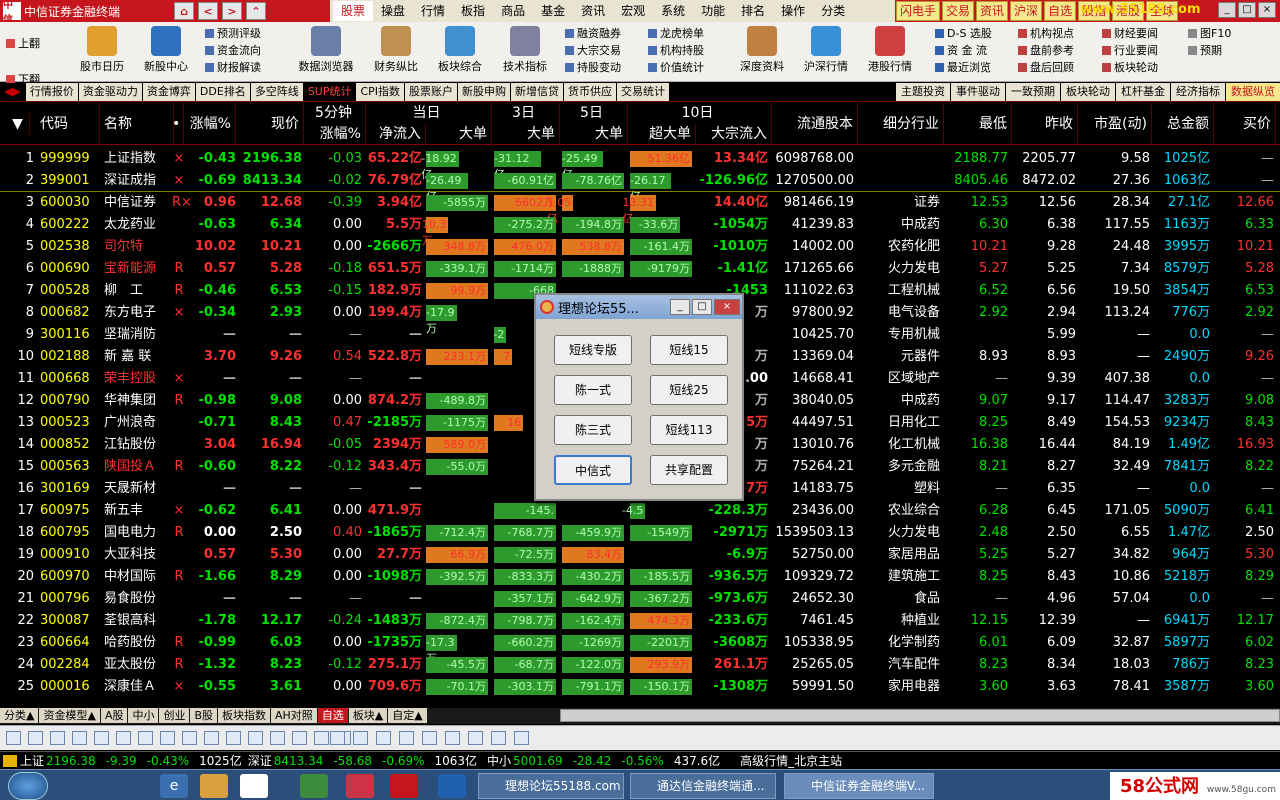 This screenshot has width=1280, height=800. What do you see at coordinates (396, 134) in the screenshot?
I see `header-flow: 净流入` at bounding box center [396, 134].